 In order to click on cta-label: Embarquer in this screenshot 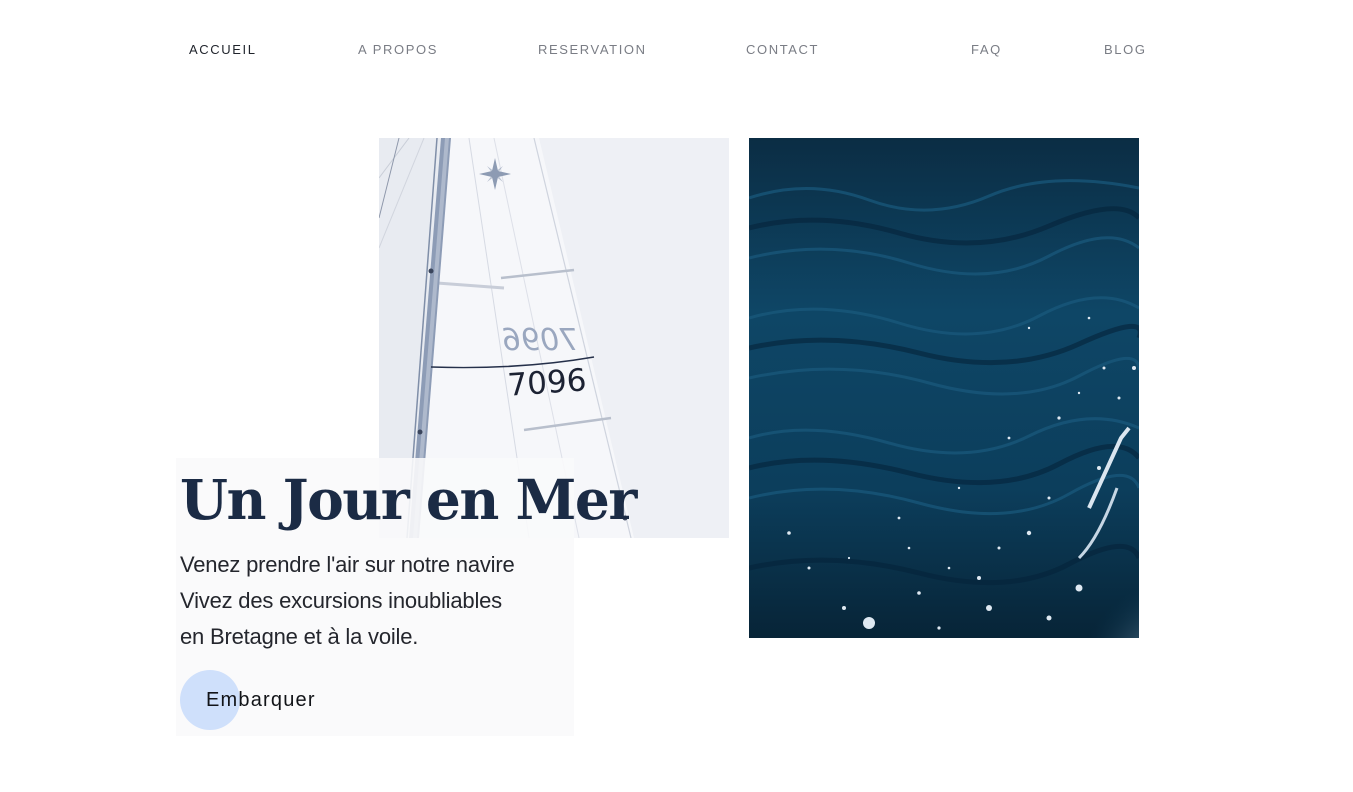, I will do `click(261, 700)`.